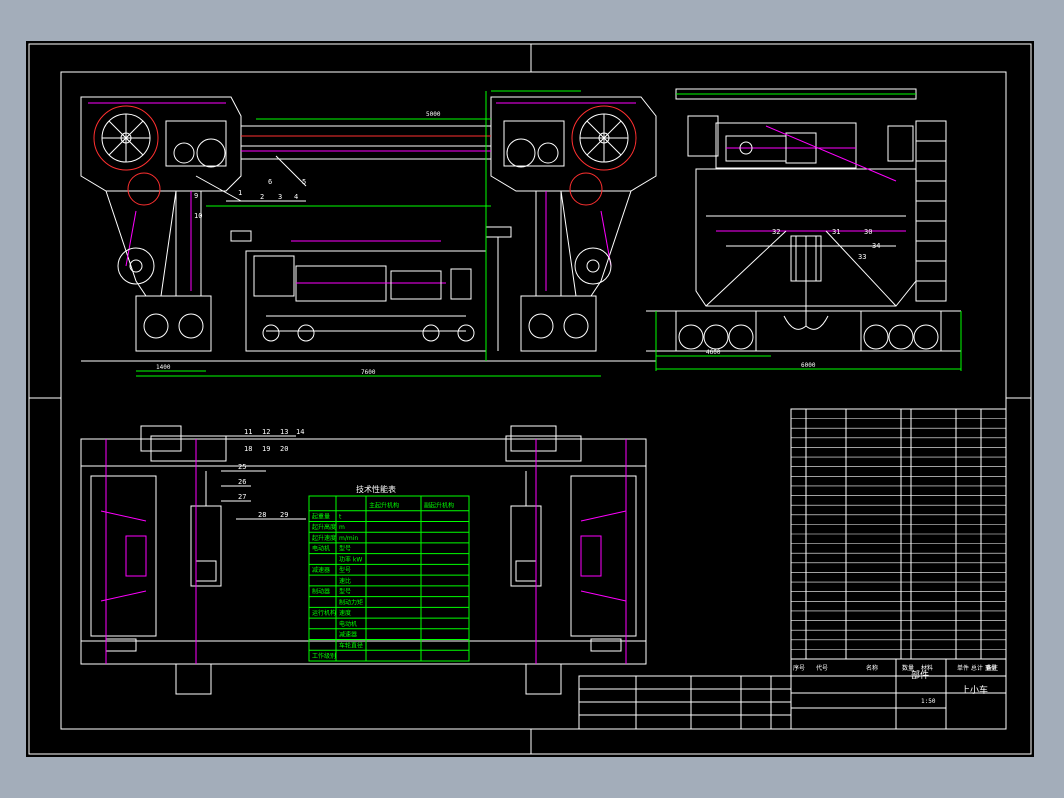 This screenshot has width=1064, height=798. I want to click on title-block-scale: 1:50, so click(928, 701).